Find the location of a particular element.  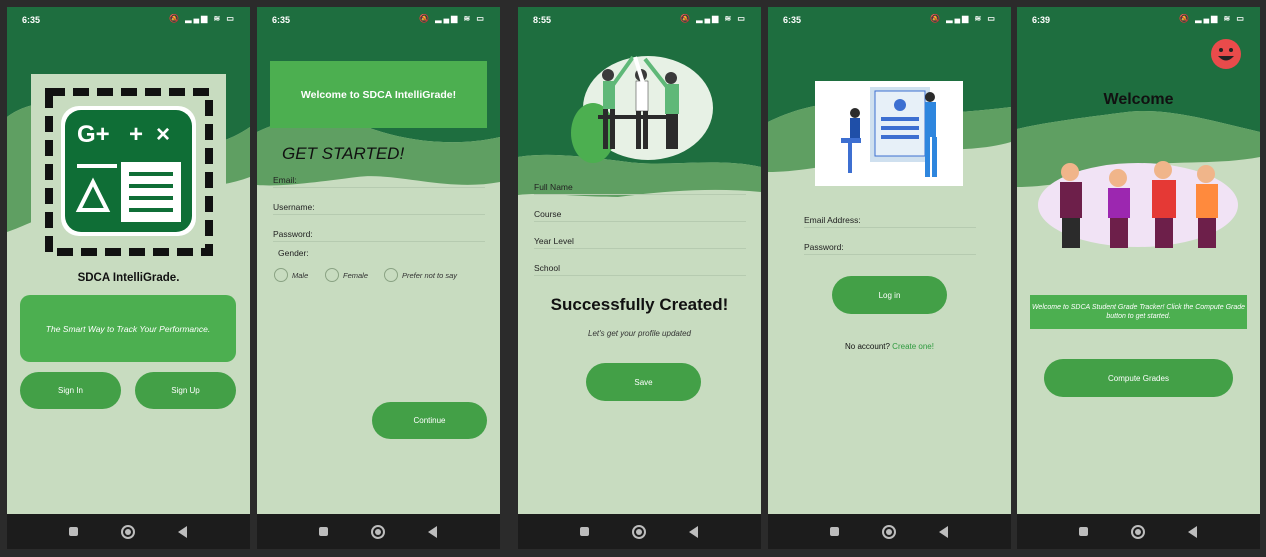

tagline-text: The Smart Way to Track Your Performance. is located at coordinates (128, 328).